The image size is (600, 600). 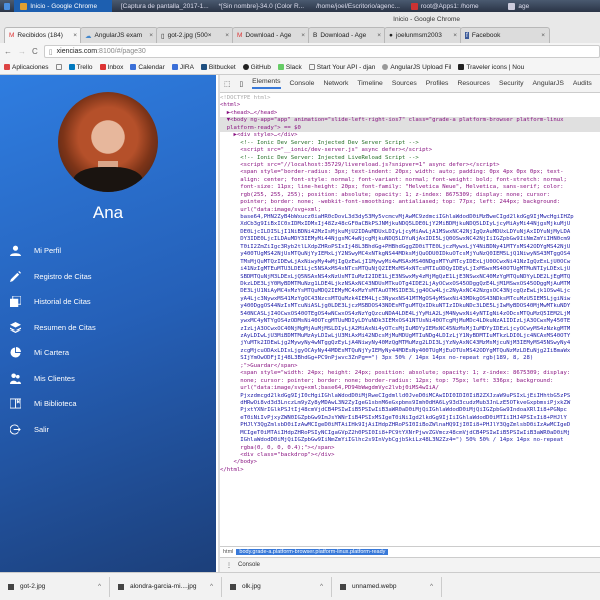 What do you see at coordinates (410, 128) in the screenshot?
I see `dom-node-line: platform-ready"> == $0` at bounding box center [410, 128].